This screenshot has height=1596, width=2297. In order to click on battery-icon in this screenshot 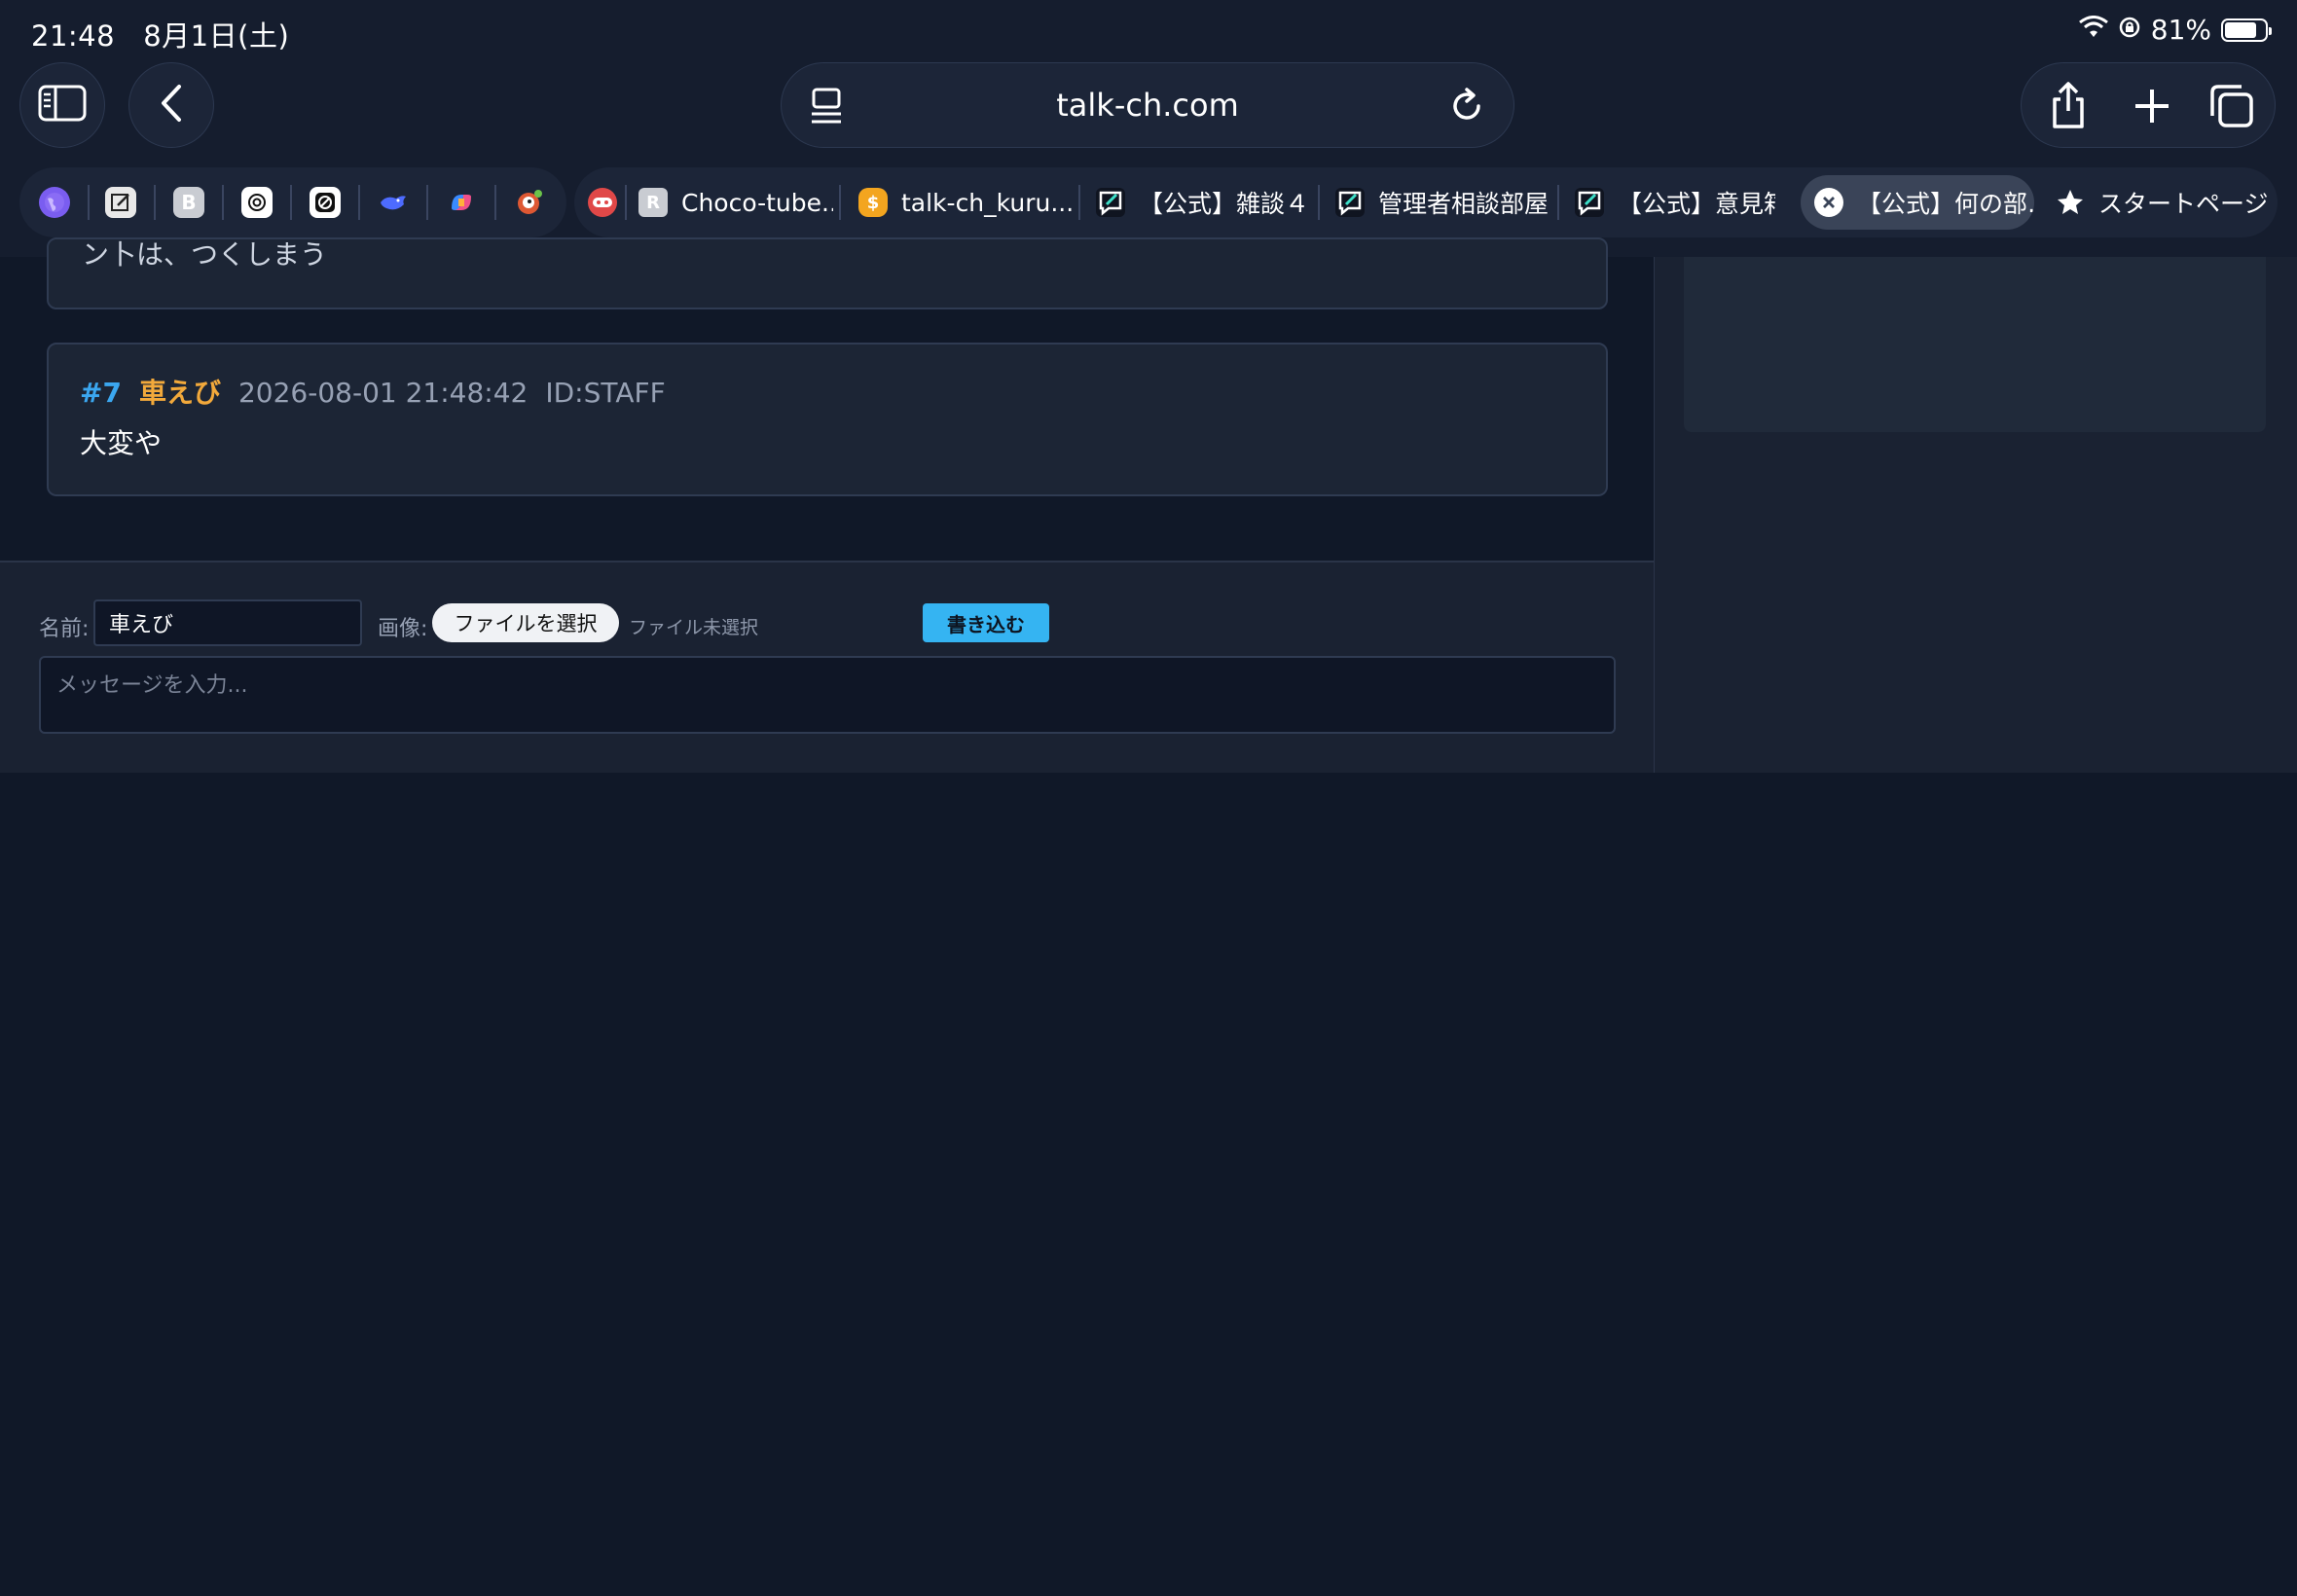, I will do `click(2246, 30)`.